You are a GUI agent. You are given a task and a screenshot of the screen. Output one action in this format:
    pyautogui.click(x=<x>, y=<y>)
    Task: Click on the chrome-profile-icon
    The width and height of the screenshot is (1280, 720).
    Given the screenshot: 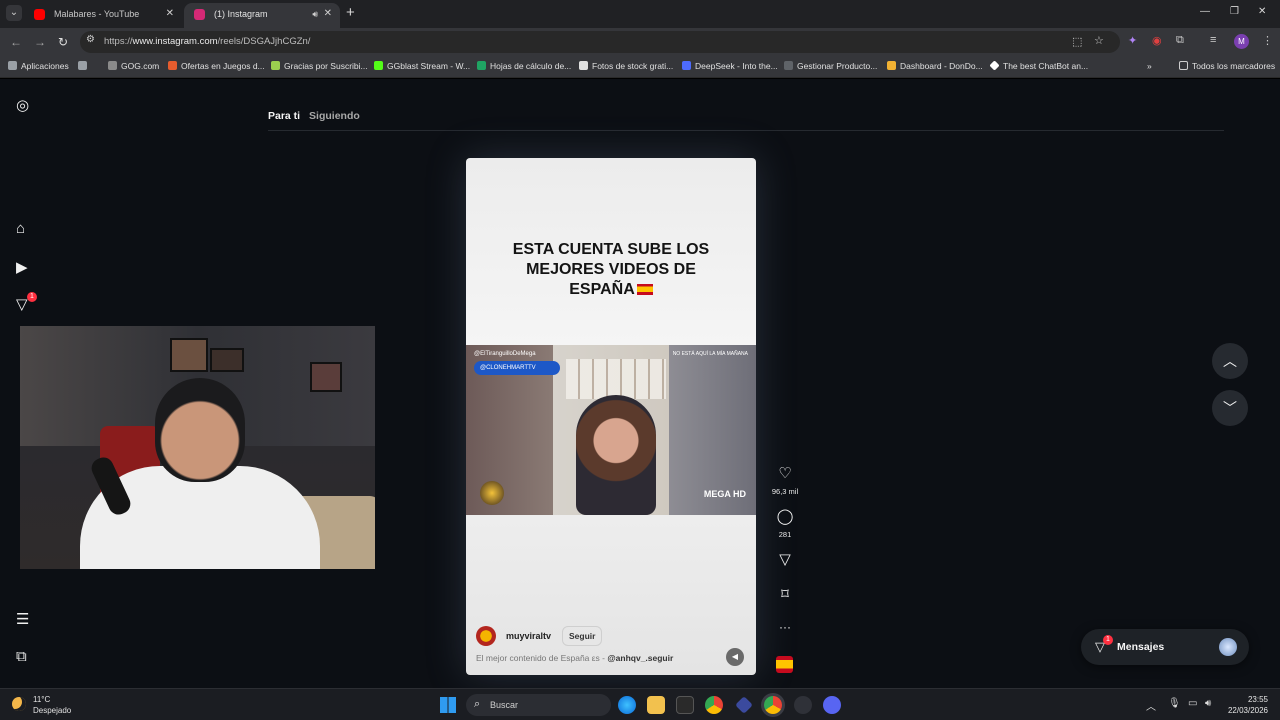 What is the action you would take?
    pyautogui.click(x=773, y=705)
    